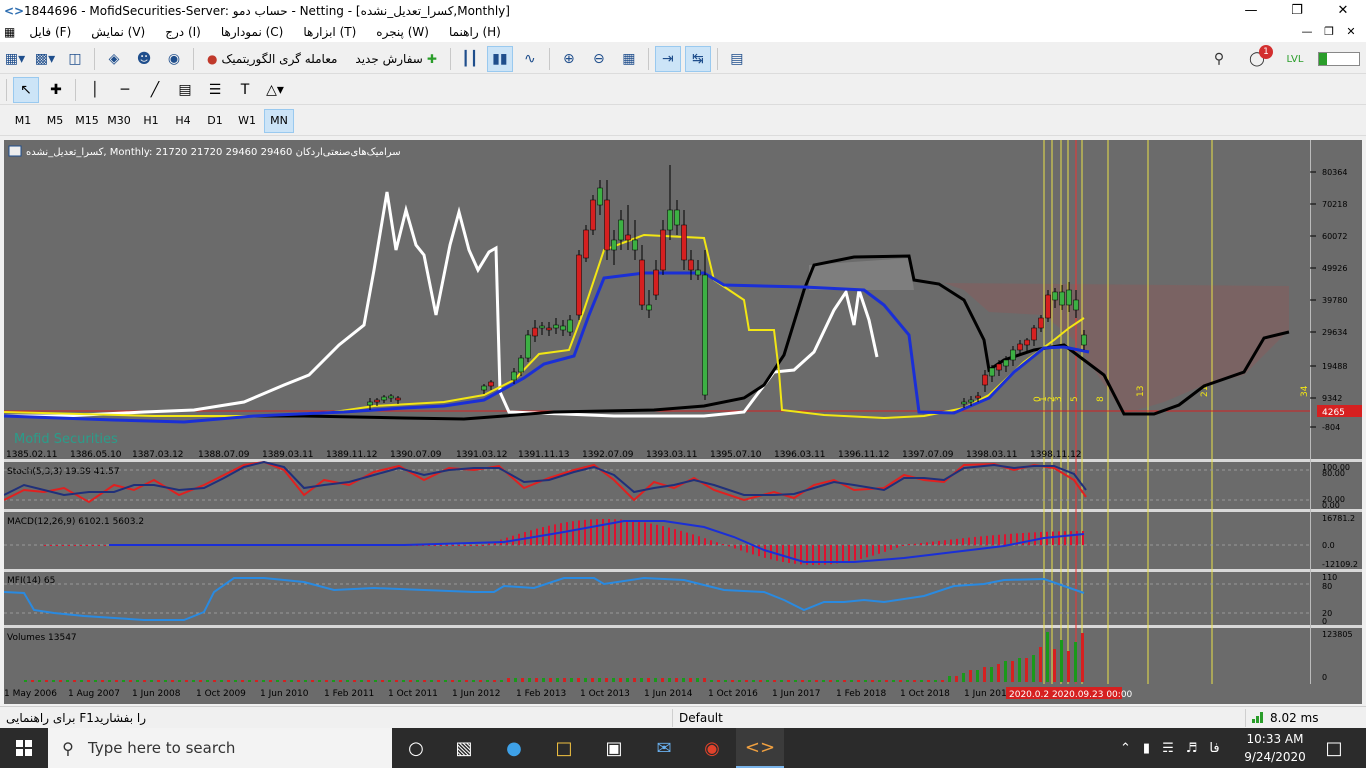  What do you see at coordinates (614, 748) in the screenshot?
I see `store-icon: ▣` at bounding box center [614, 748].